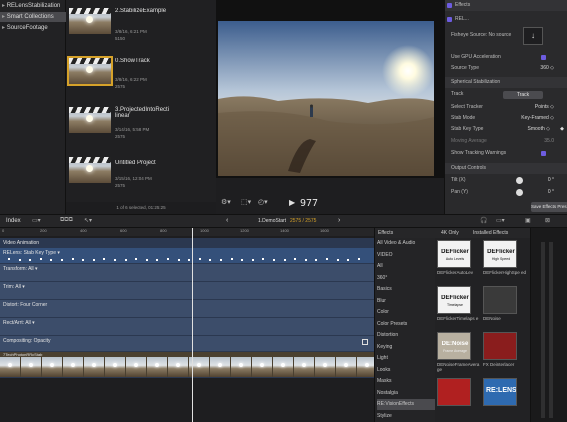 The width and height of the screenshot is (567, 422). What do you see at coordinates (187, 232) in the screenshot?
I see `timeline-ruler: 0 200 400 600 800 1000 1200 1400 1600` at bounding box center [187, 232].